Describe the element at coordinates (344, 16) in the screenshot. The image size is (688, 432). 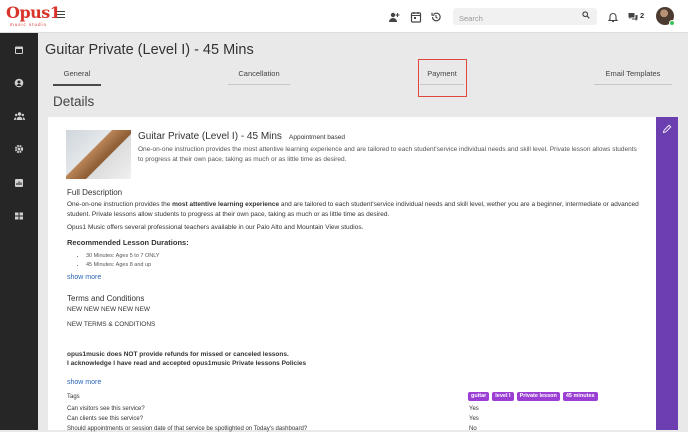
I see `top-bar: Opus1 music studio 2` at that location.